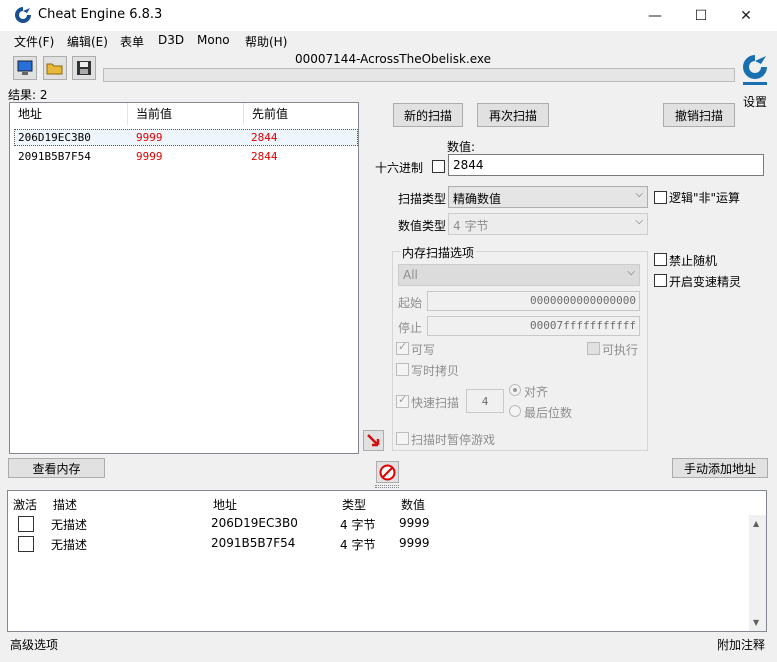 The image size is (777, 662). Describe the element at coordinates (471, 226) in the screenshot. I see `value-type-value: 4 字节` at that location.